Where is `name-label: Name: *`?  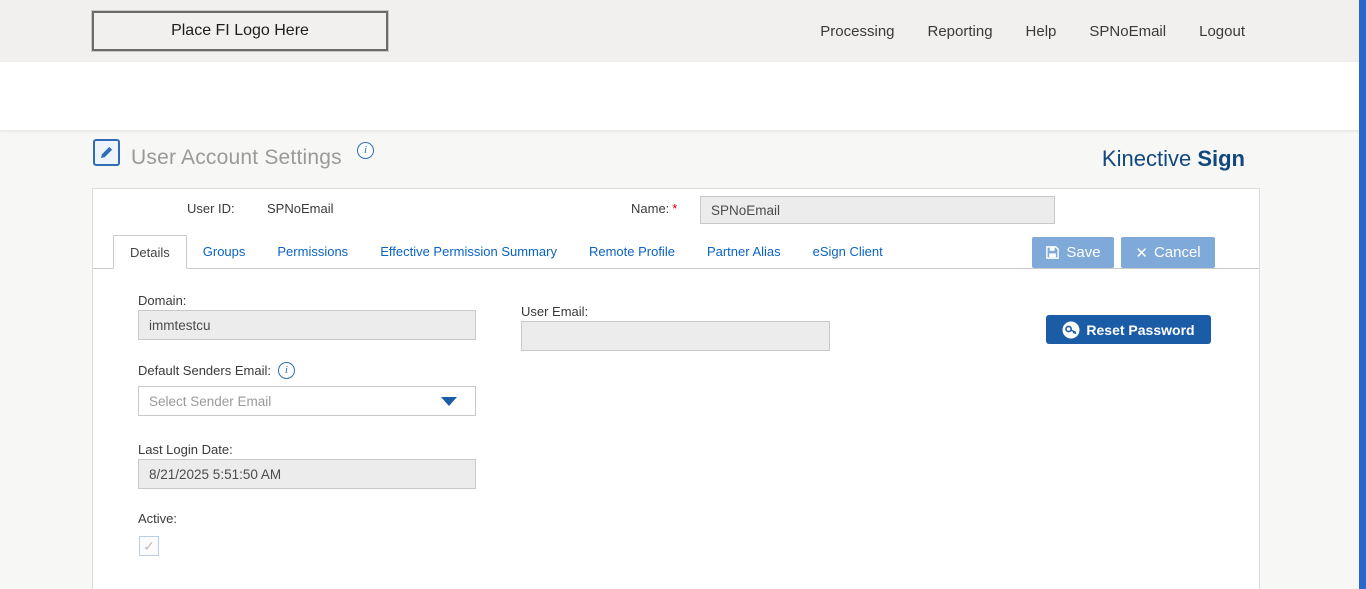 name-label: Name: * is located at coordinates (654, 208).